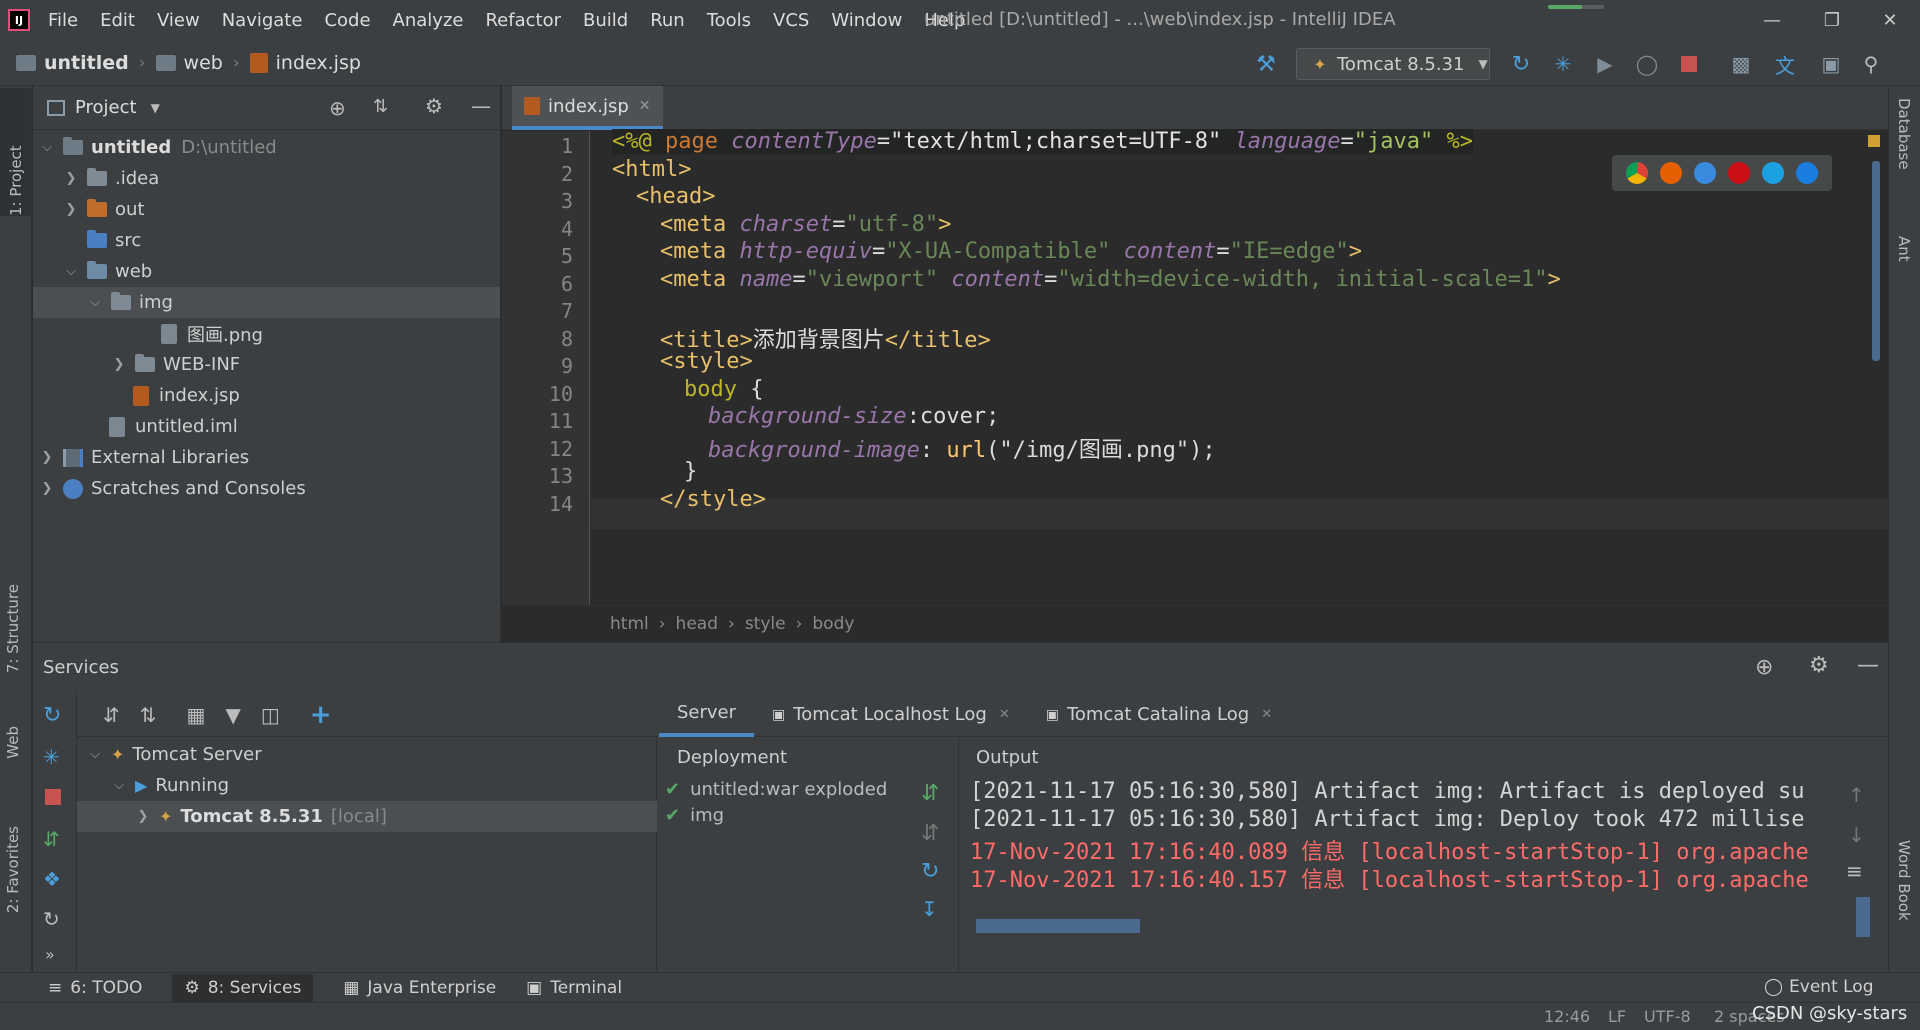 This screenshot has height=1030, width=1920. I want to click on tree-item-idea: ❯ .idea, so click(111, 178).